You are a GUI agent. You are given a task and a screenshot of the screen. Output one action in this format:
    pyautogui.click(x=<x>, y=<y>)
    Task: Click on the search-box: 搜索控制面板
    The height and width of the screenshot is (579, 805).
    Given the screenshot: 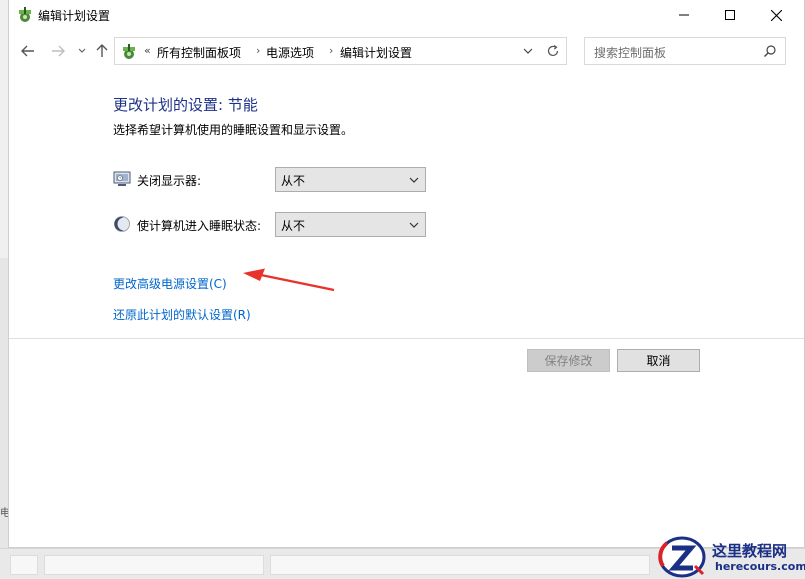 What is the action you would take?
    pyautogui.click(x=685, y=51)
    